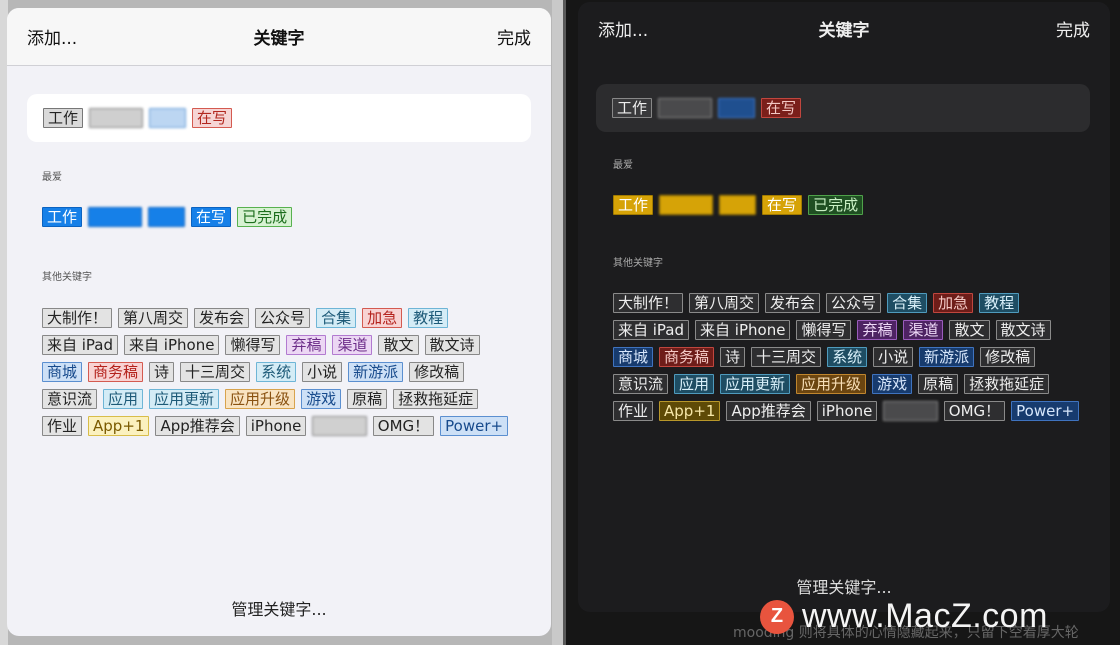 The width and height of the screenshot is (1120, 645). What do you see at coordinates (52, 177) in the screenshot?
I see `favorites-heading: 最爱` at bounding box center [52, 177].